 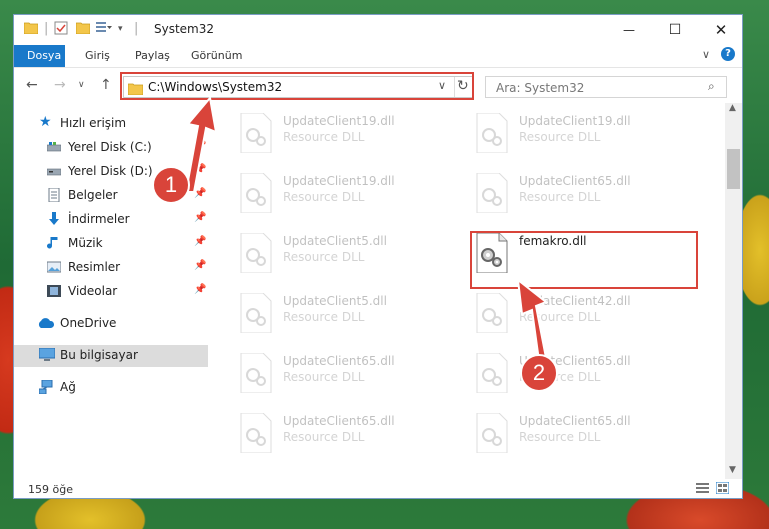 What do you see at coordinates (50, 489) in the screenshot?
I see `item-count: 159 öğe` at bounding box center [50, 489].